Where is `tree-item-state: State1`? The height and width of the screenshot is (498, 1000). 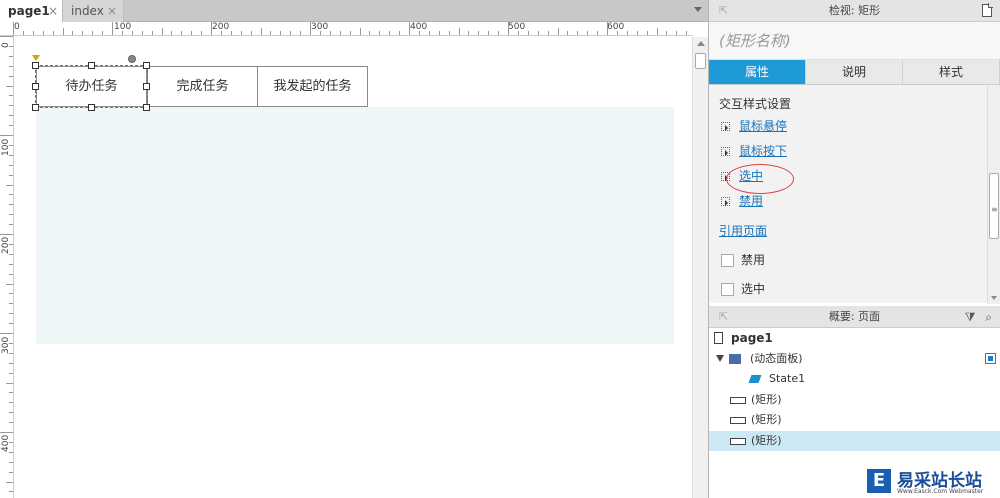
tree-item-state: State1 is located at coordinates (854, 379).